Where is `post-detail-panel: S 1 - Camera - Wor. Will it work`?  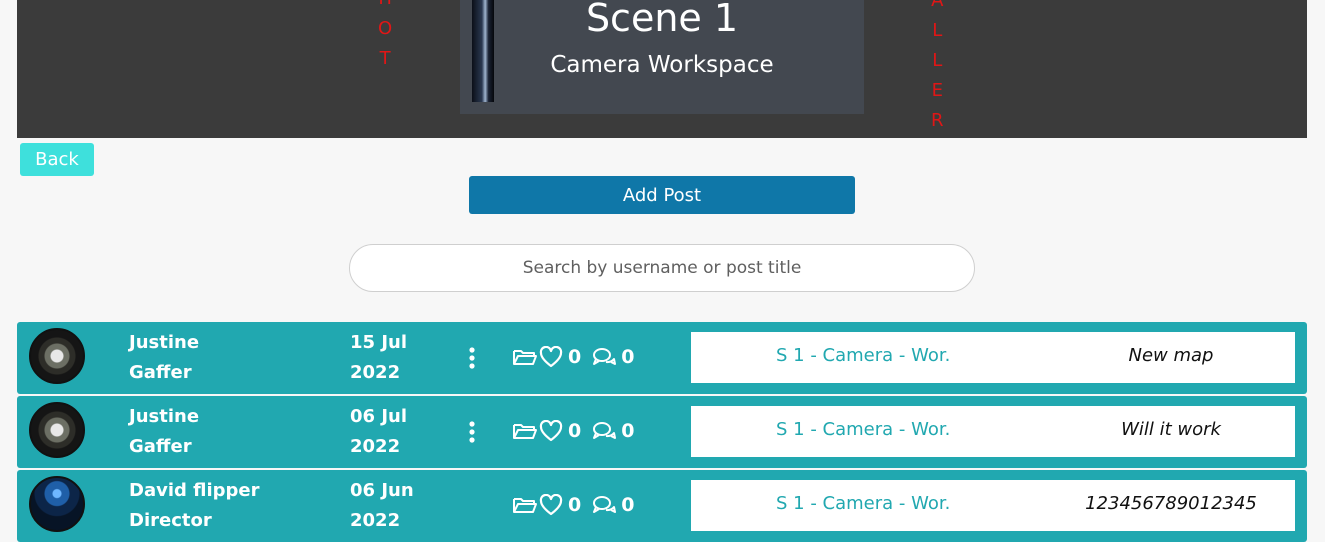
post-detail-panel: S 1 - Camera - Wor. Will it work is located at coordinates (993, 431).